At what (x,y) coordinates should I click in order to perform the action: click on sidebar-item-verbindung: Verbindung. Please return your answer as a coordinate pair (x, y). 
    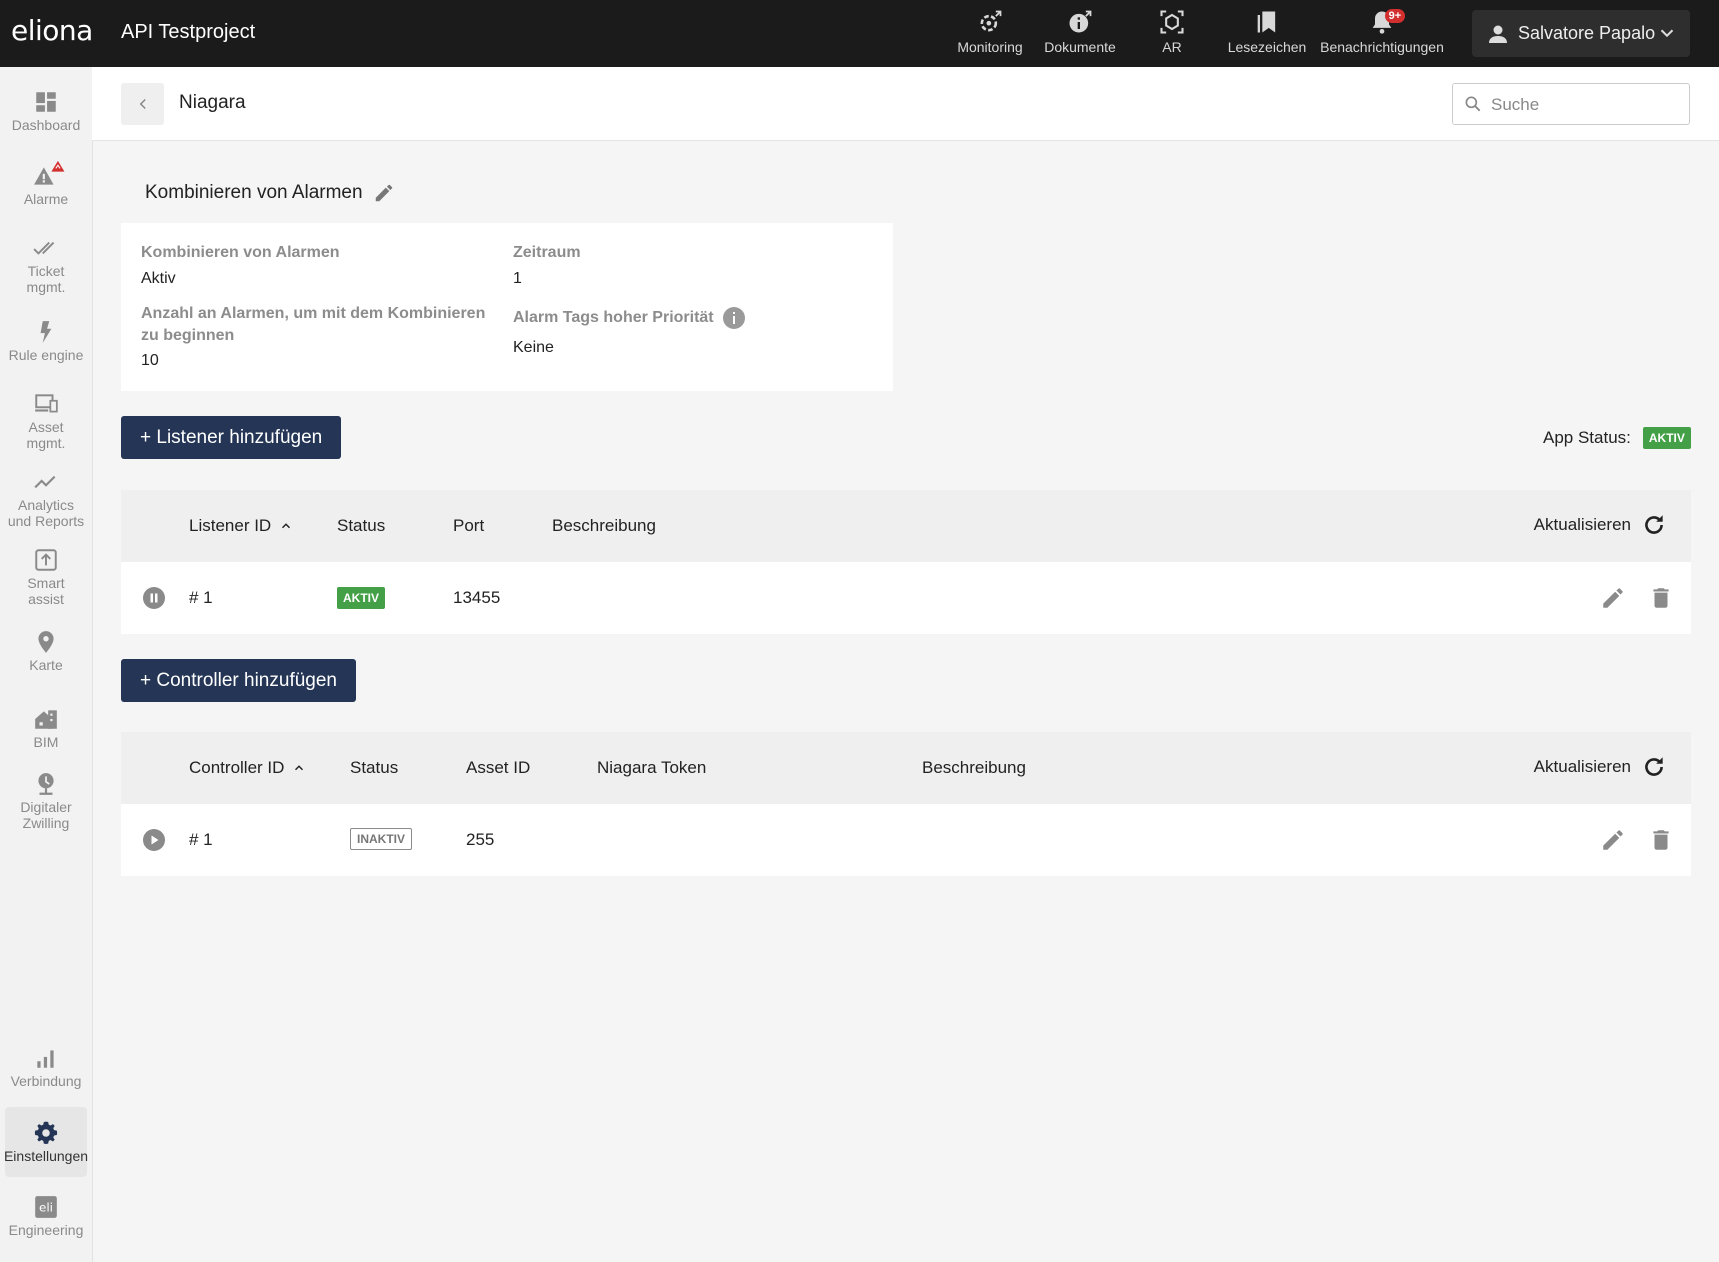
    Looking at the image, I should click on (46, 1067).